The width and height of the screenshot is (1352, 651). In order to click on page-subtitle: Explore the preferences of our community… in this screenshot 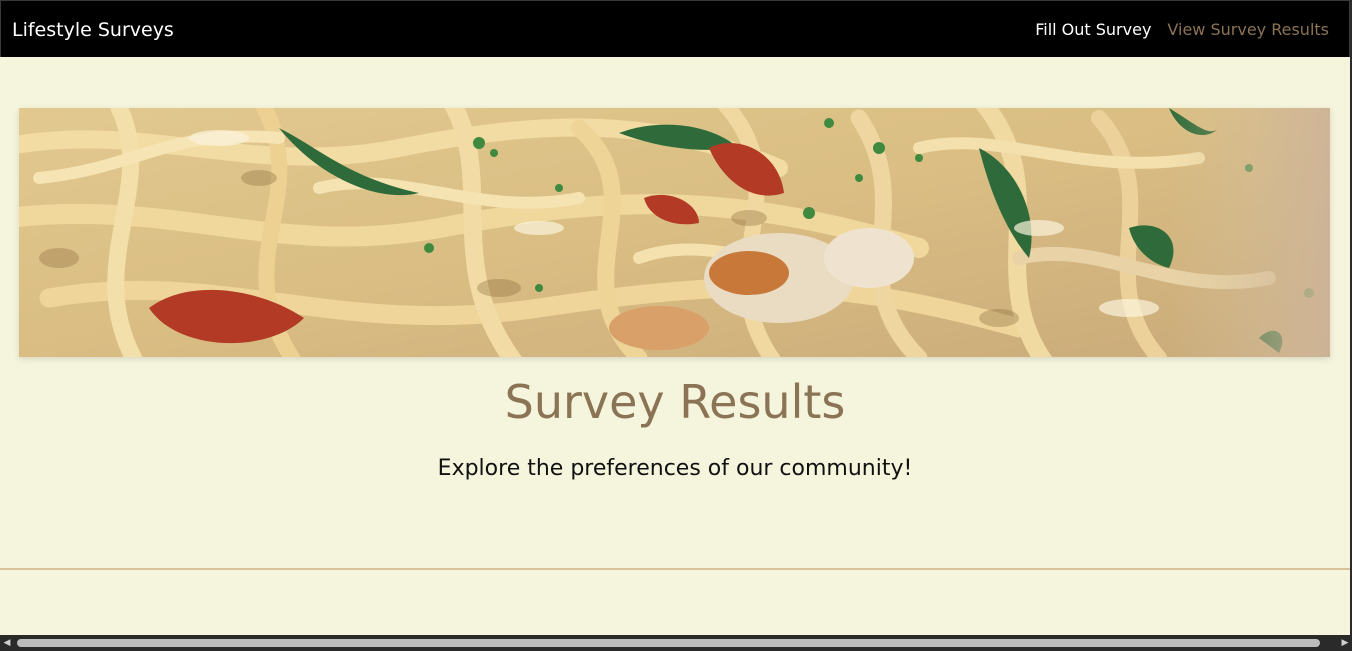, I will do `click(675, 468)`.